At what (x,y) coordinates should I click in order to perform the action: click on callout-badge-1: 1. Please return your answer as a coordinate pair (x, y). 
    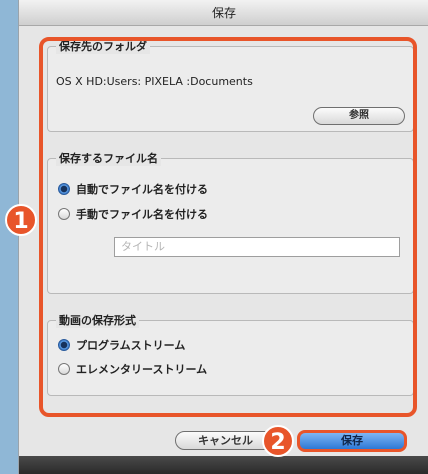
    Looking at the image, I should click on (21, 220).